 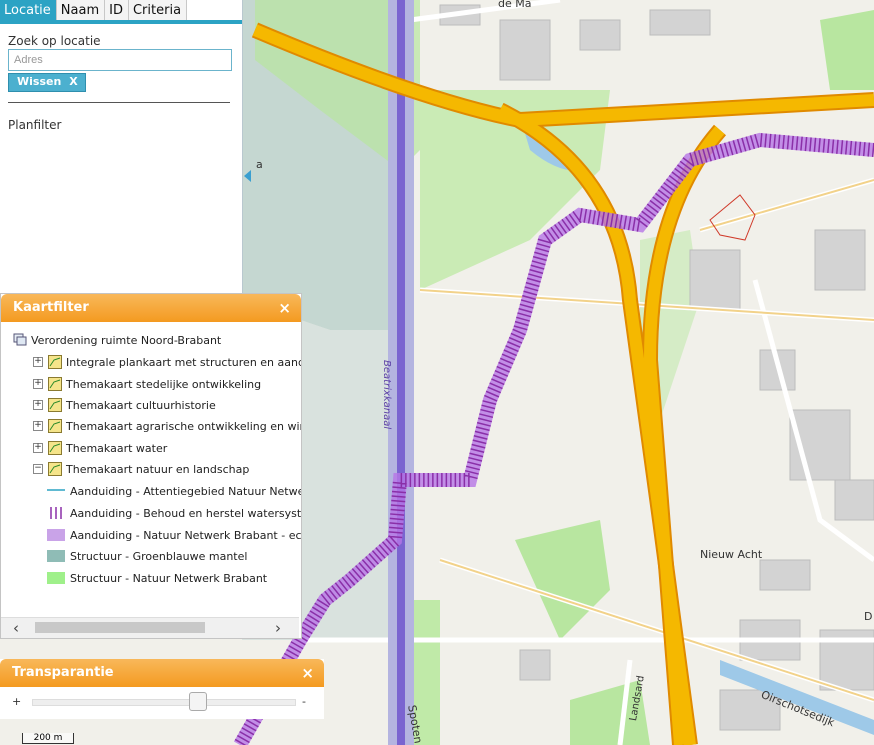 I want to click on layer-item-label: Themakaart water, so click(x=117, y=448).